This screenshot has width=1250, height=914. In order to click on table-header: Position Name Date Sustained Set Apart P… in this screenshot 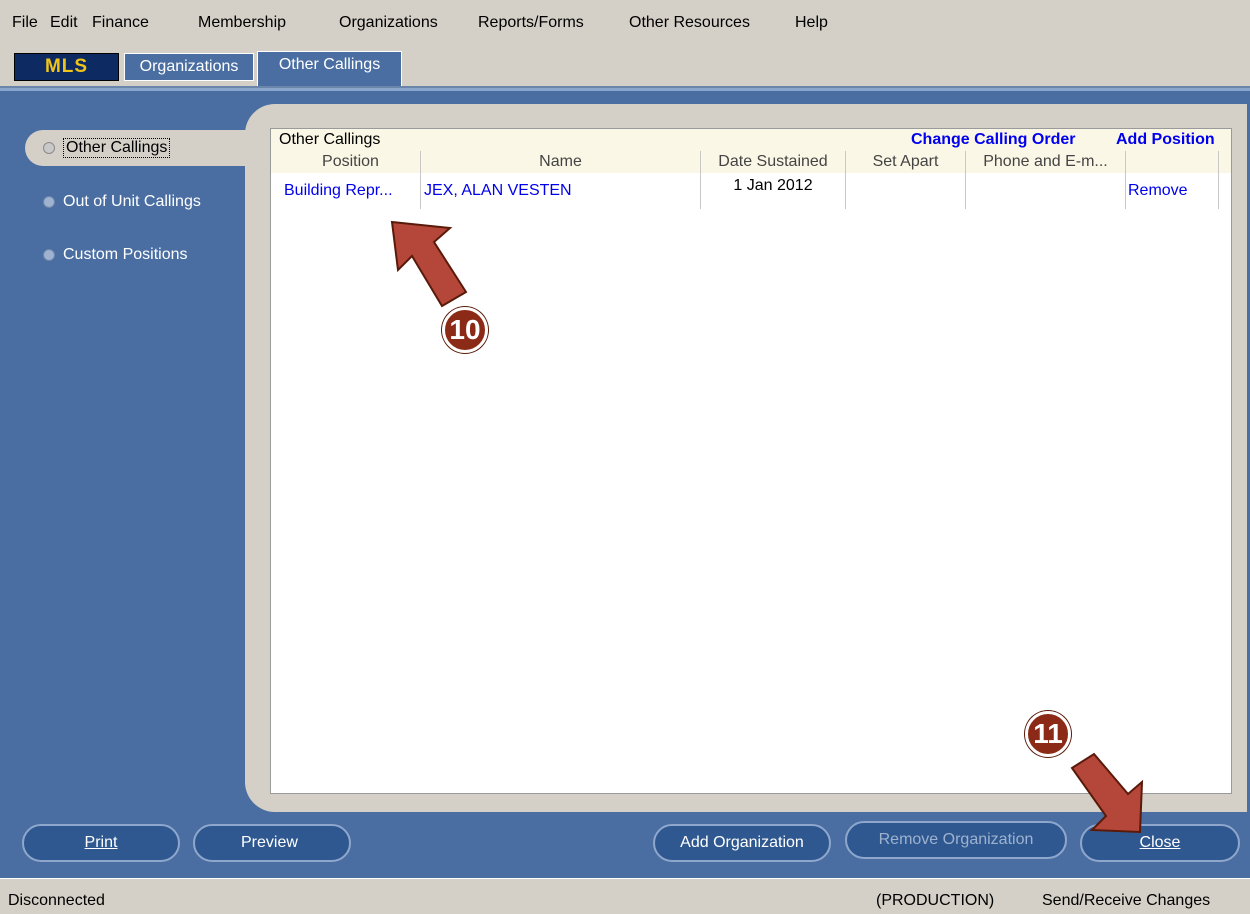, I will do `click(751, 162)`.